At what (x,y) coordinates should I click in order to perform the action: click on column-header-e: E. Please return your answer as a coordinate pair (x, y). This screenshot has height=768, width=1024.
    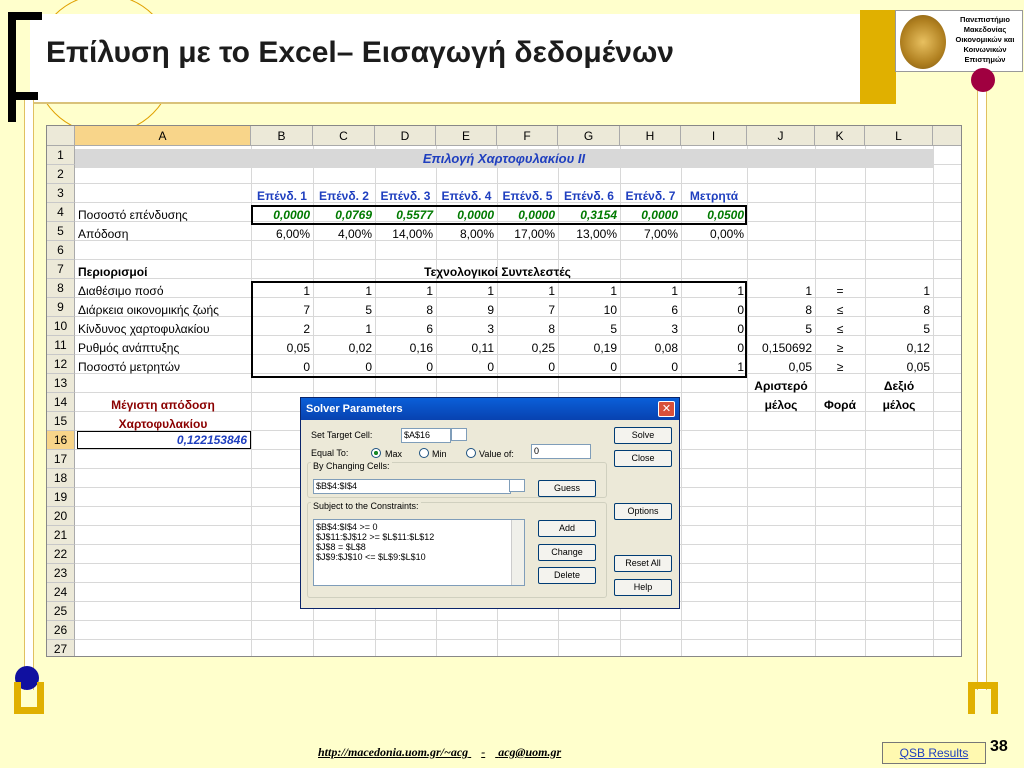
    Looking at the image, I should click on (466, 136).